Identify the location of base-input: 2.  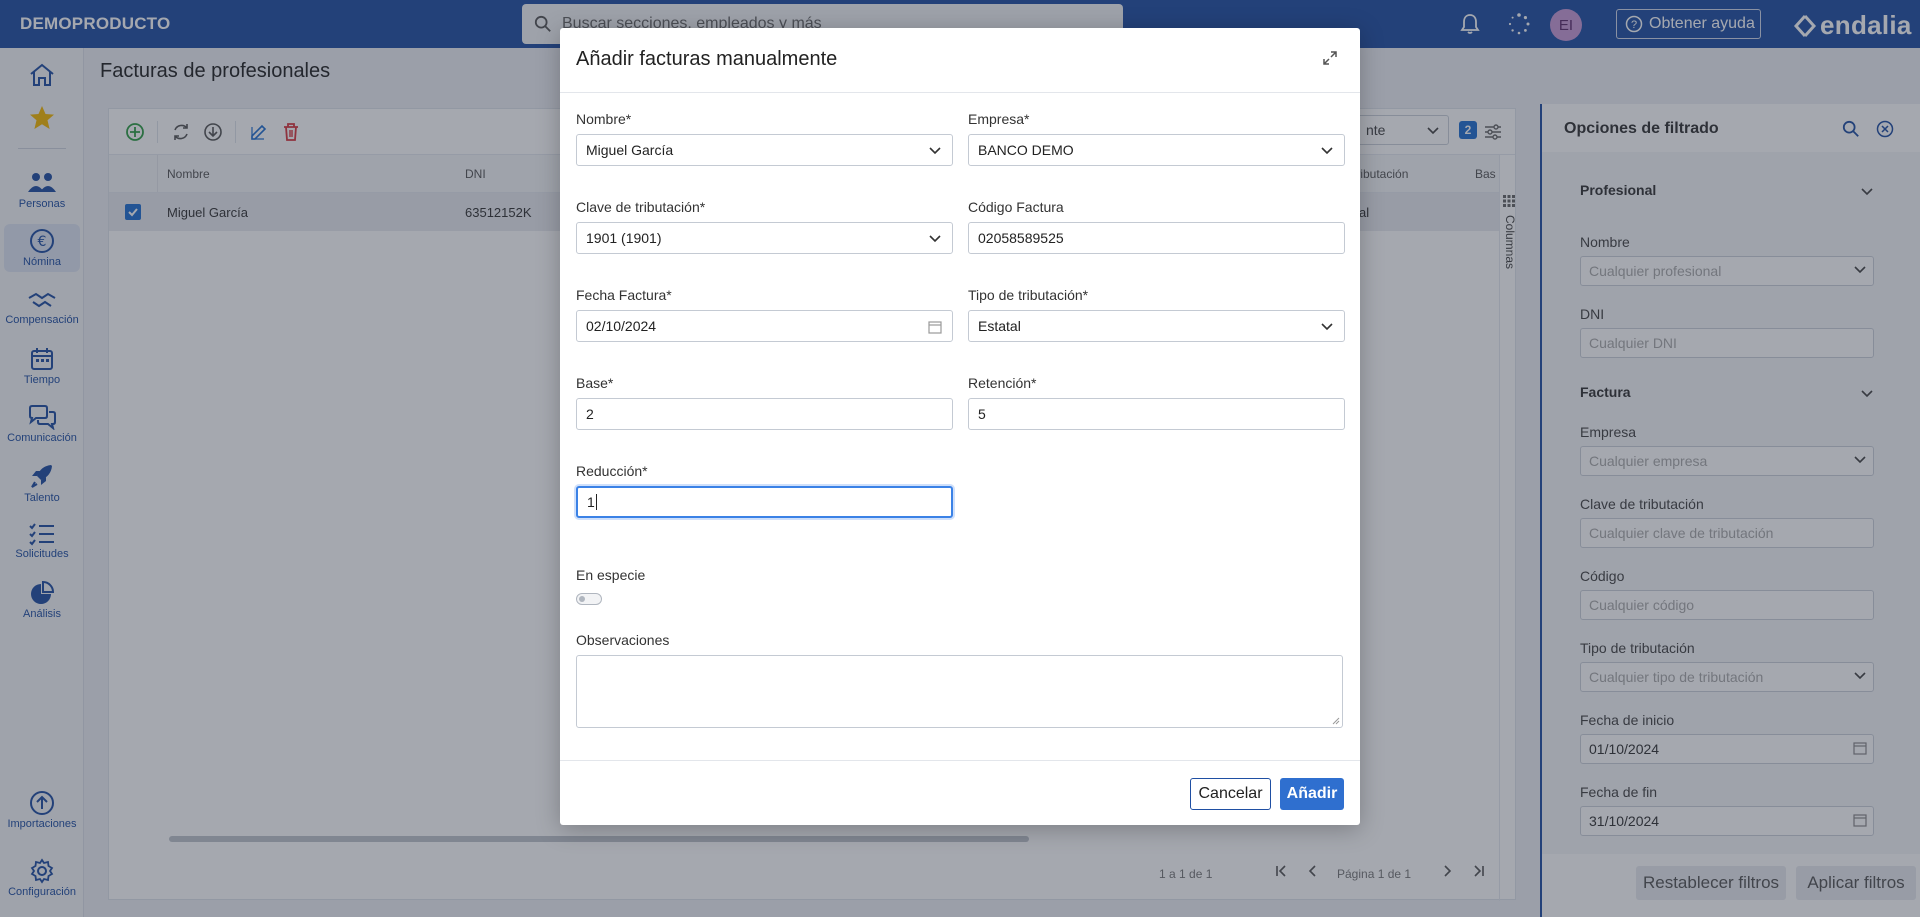
(764, 414).